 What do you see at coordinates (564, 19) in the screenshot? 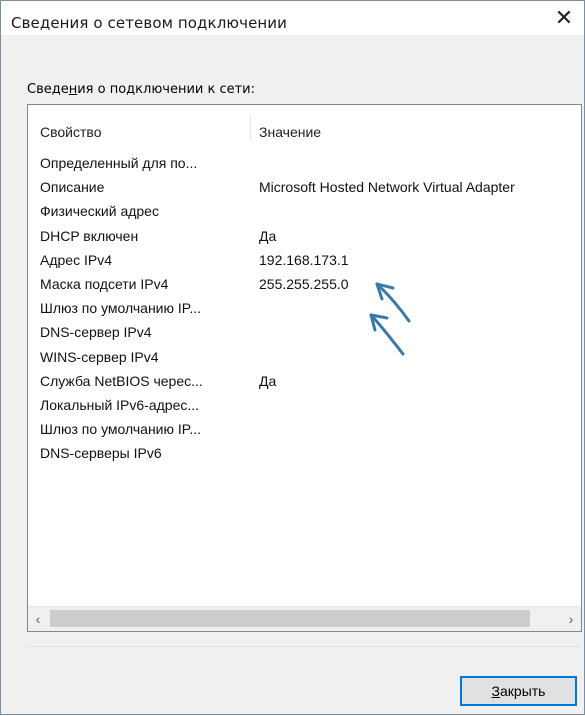
I see `close-icon: ✕` at bounding box center [564, 19].